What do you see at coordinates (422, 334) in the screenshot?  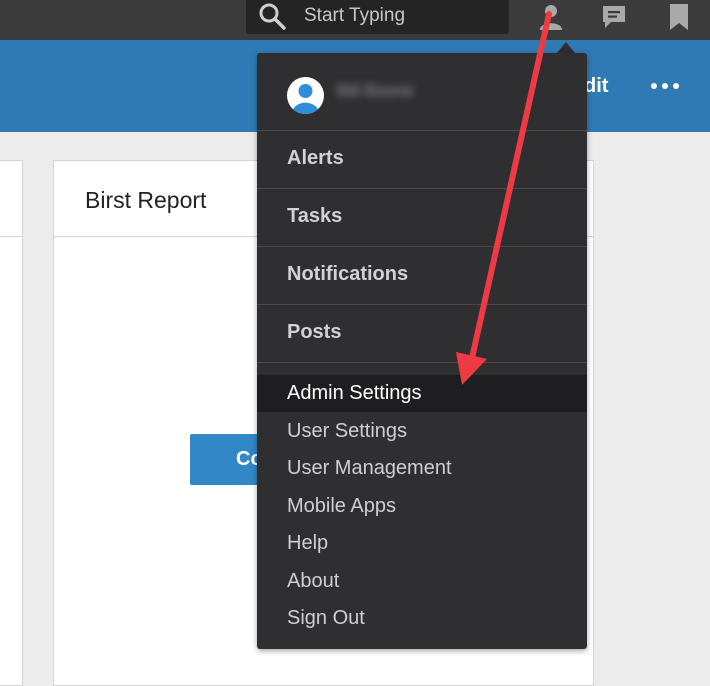 I see `menu-posts: Posts` at bounding box center [422, 334].